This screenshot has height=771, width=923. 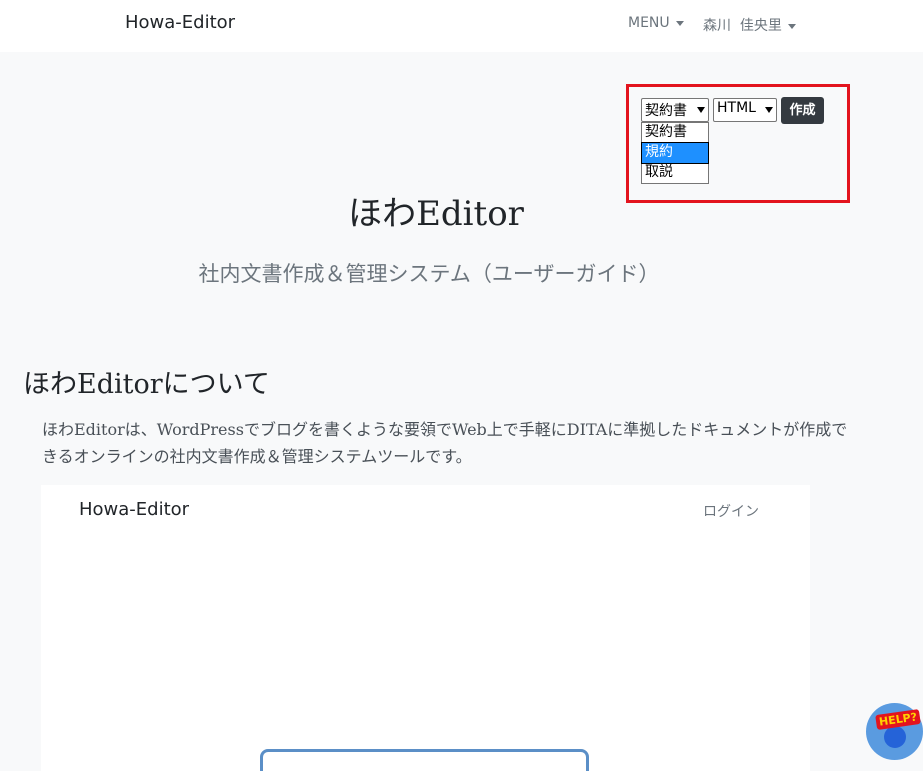 I want to click on document-type-select: 契約書, so click(x=675, y=110).